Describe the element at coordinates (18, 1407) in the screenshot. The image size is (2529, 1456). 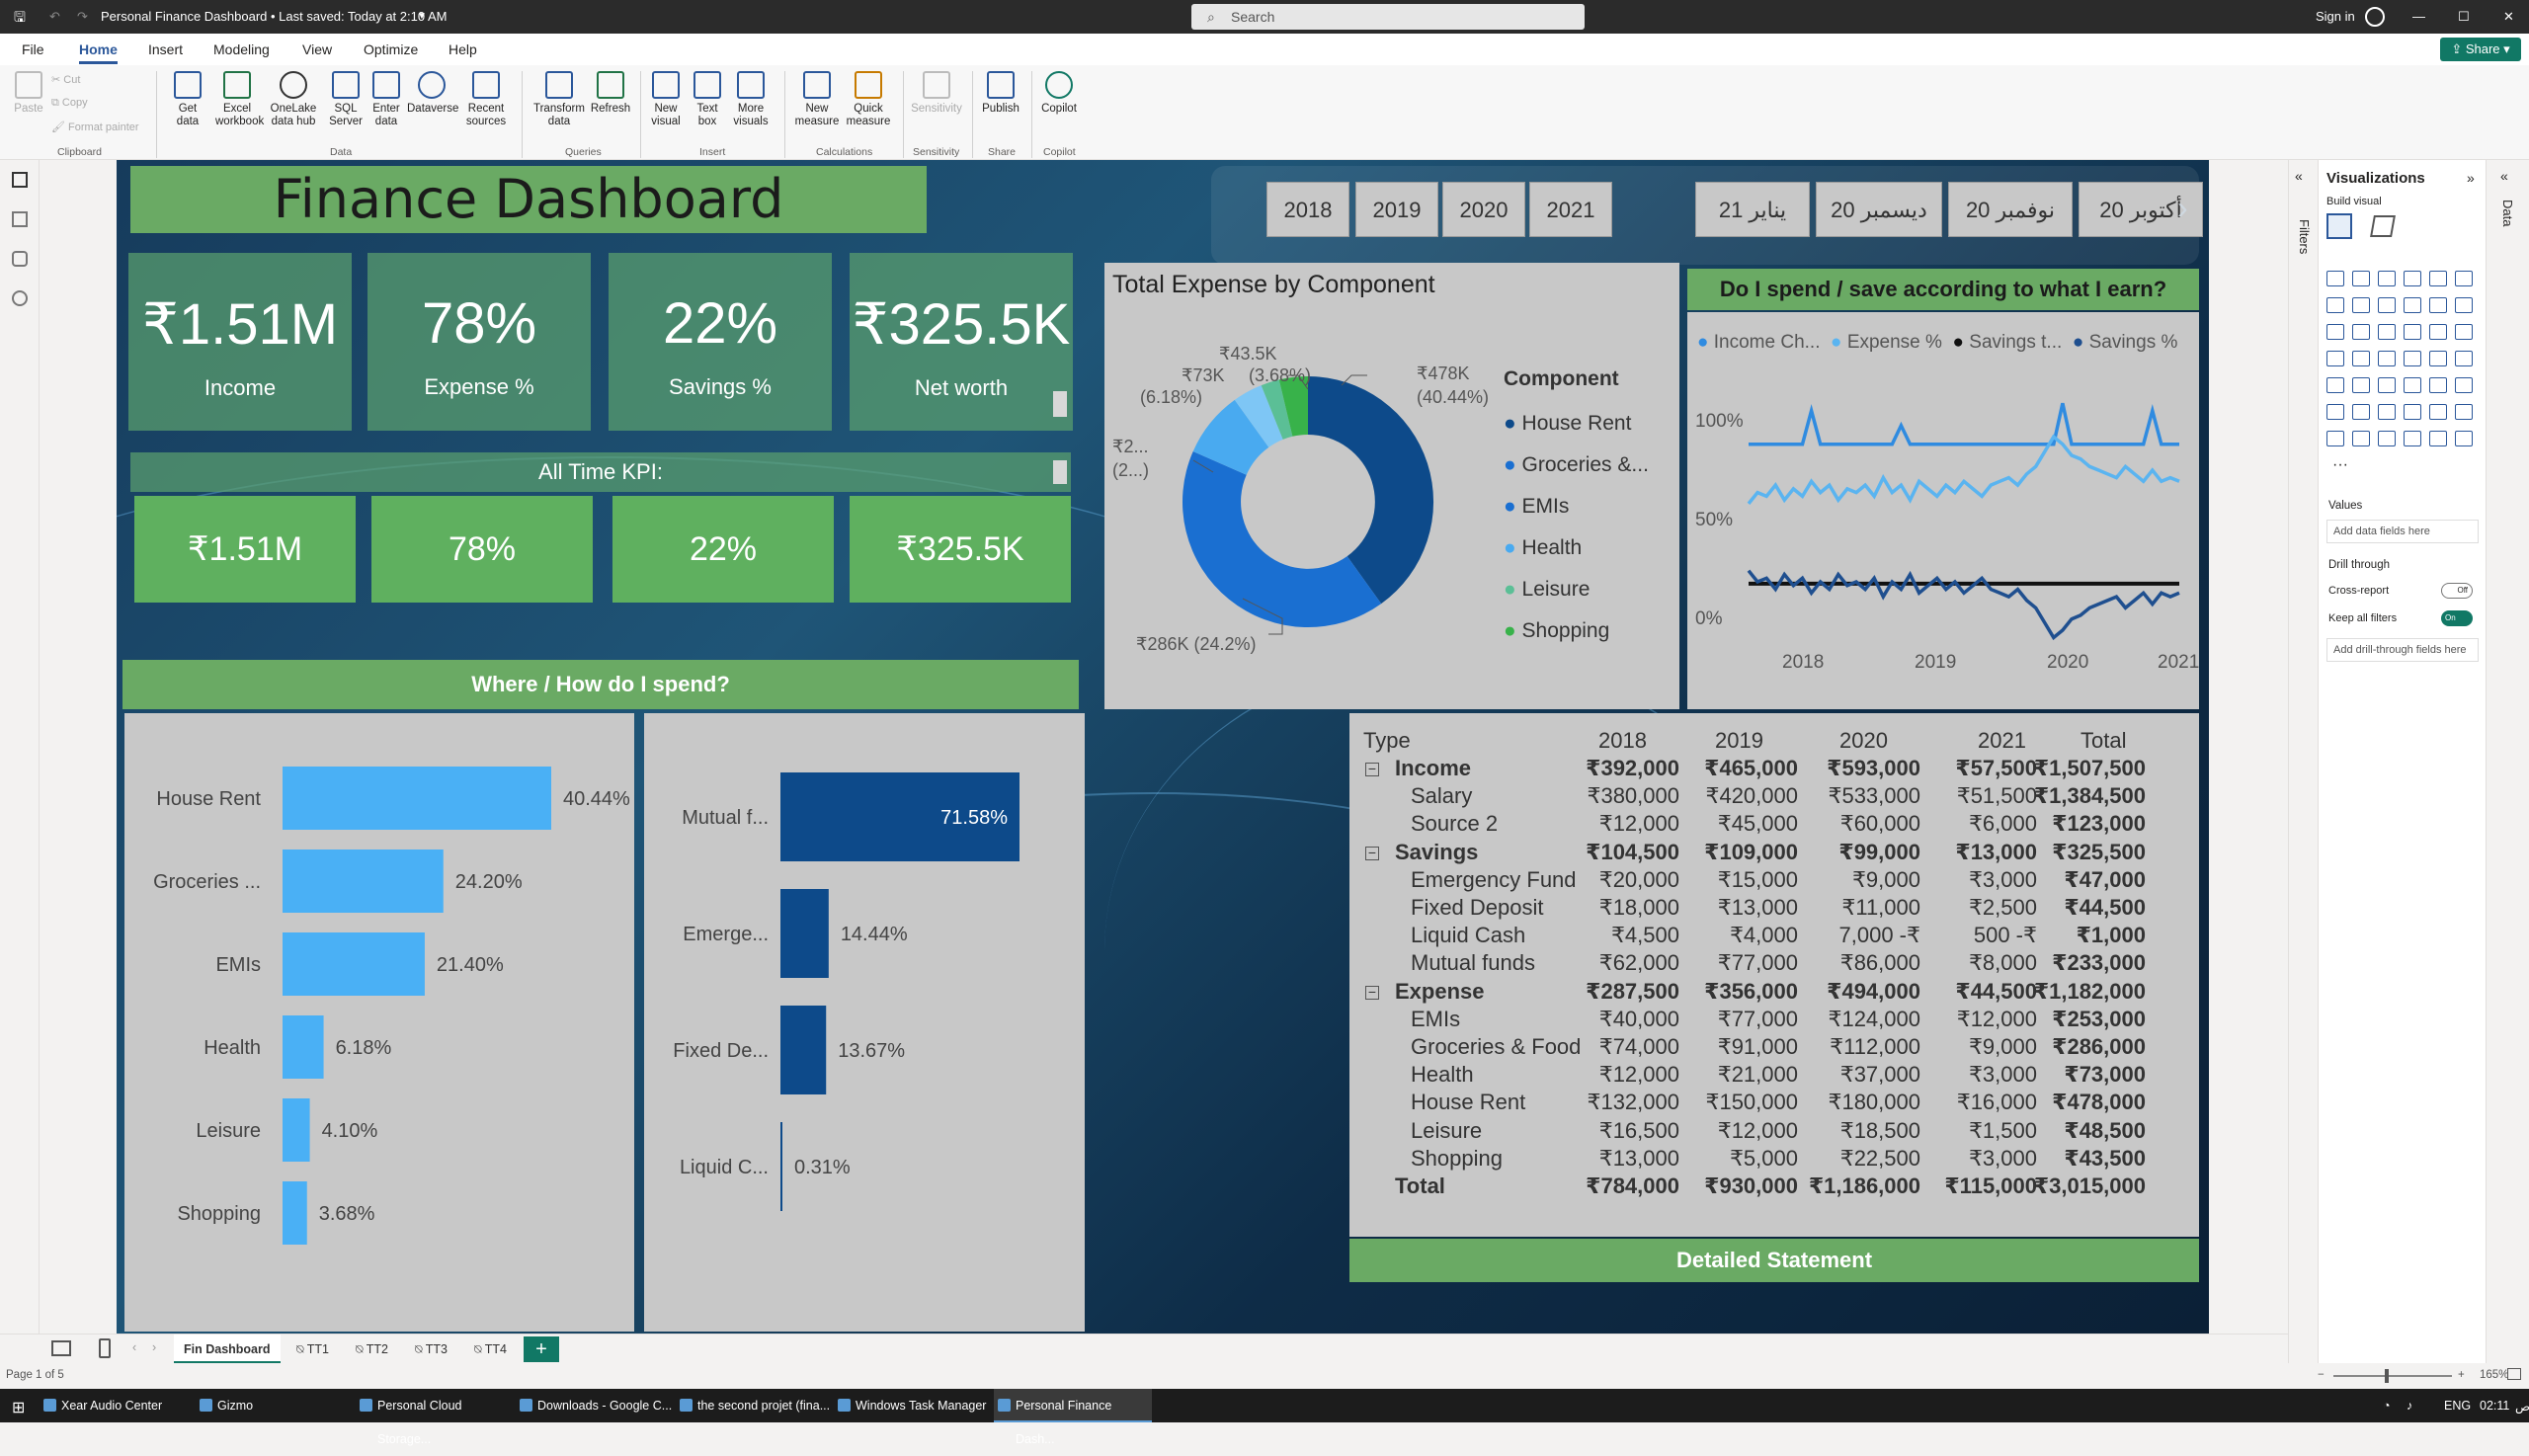
I see `start-icon: ⊞` at that location.